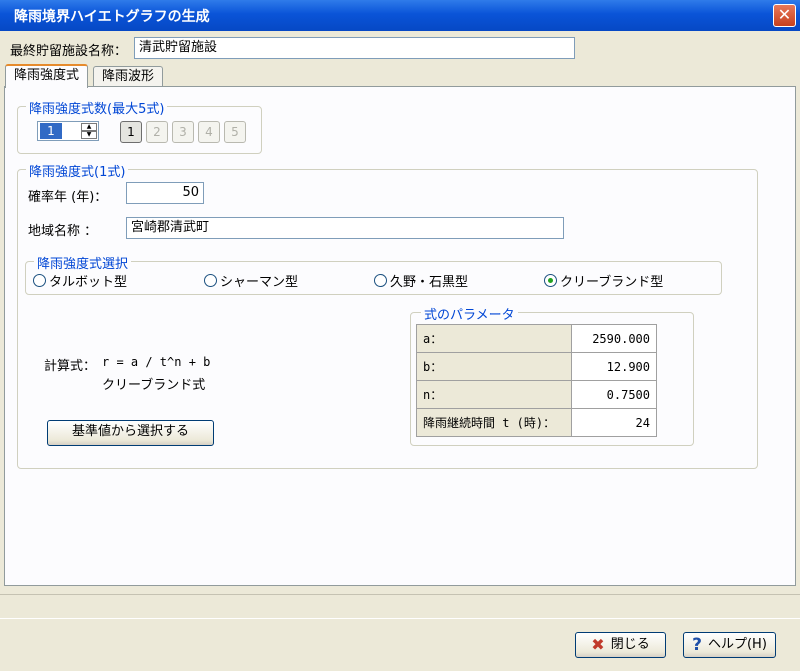  What do you see at coordinates (165, 193) in the screenshot?
I see `probability-year-input: 50` at bounding box center [165, 193].